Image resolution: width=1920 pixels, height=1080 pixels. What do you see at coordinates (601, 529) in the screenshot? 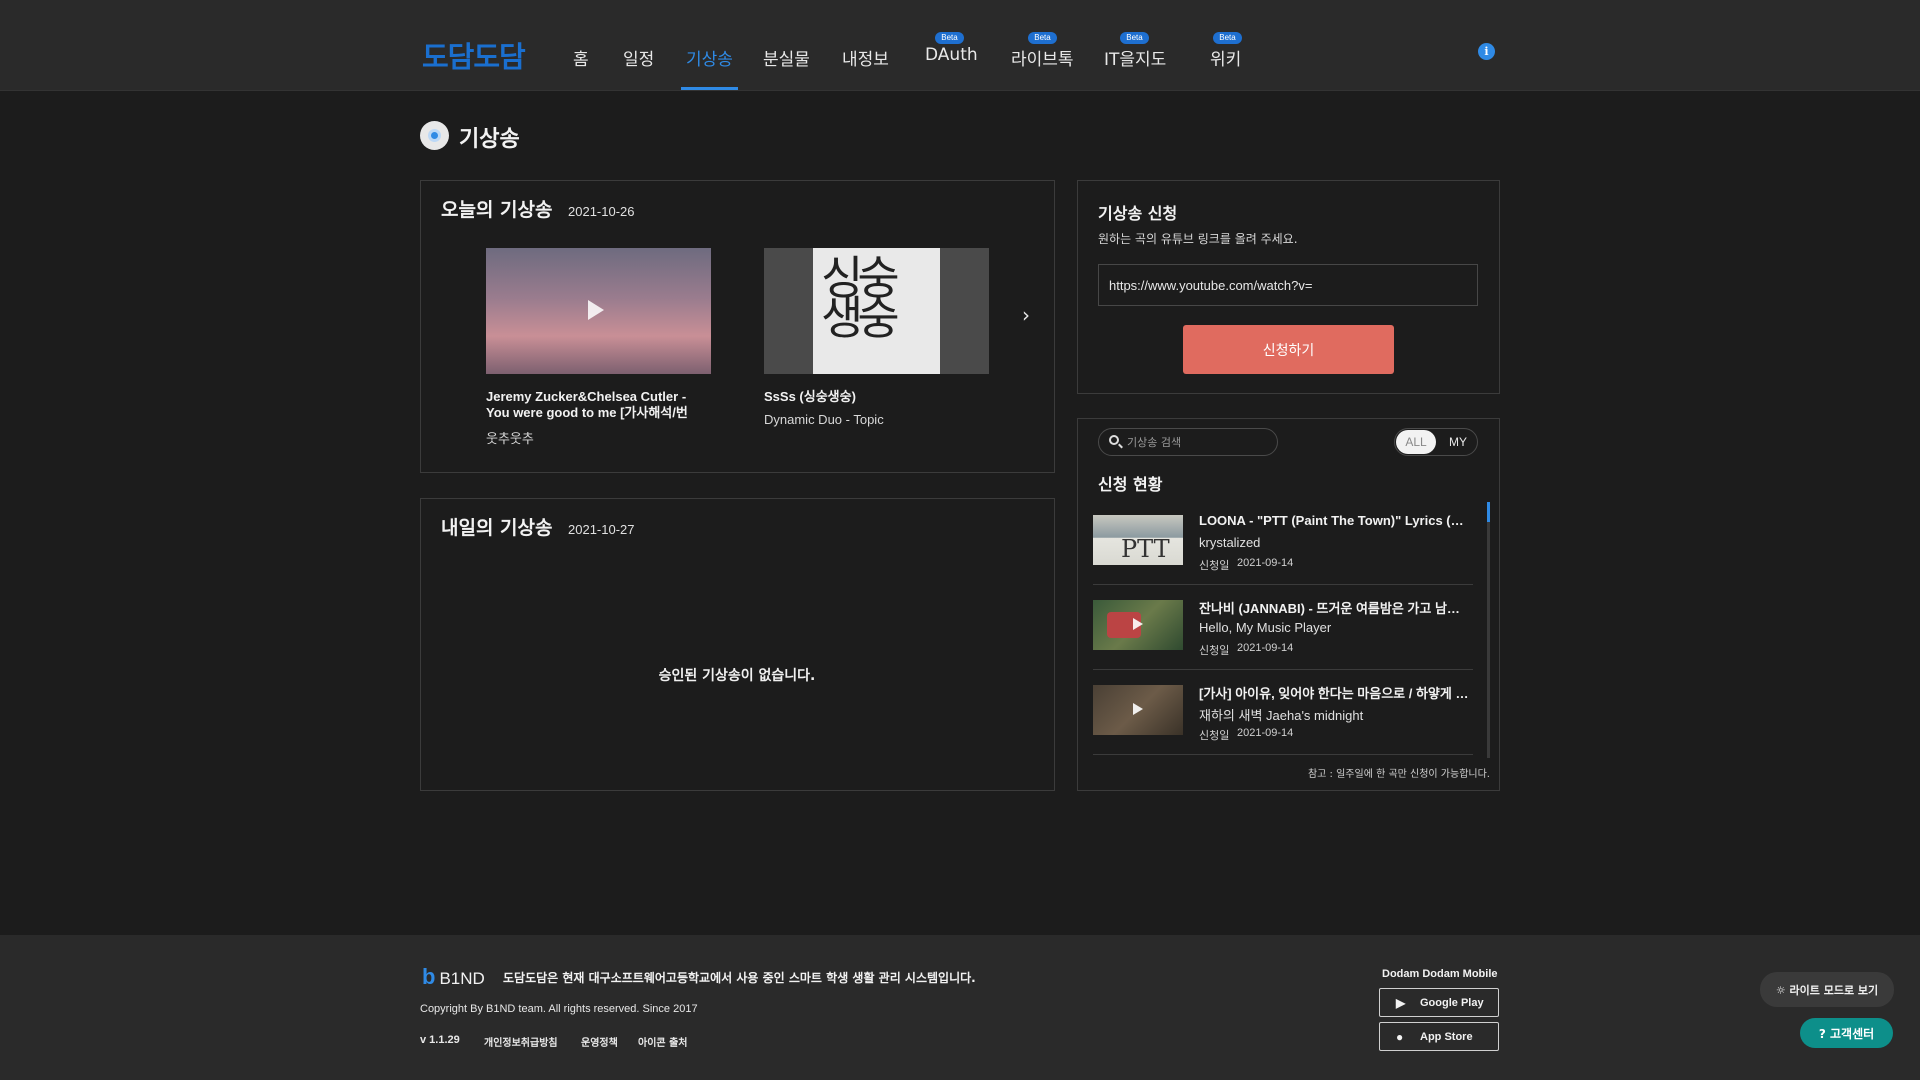
I see `tomorrow-date: 2021-10-27` at bounding box center [601, 529].